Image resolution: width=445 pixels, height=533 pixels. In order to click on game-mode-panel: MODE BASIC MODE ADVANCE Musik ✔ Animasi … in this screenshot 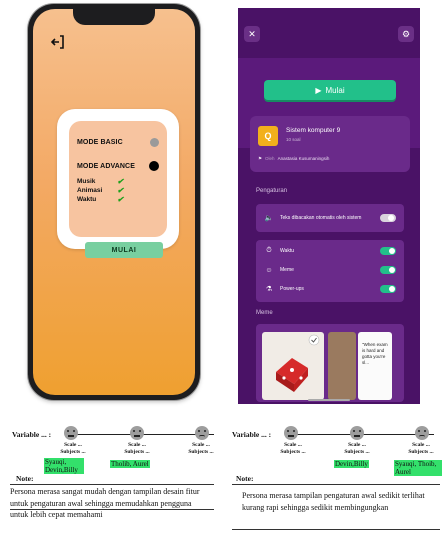, I will do `click(118, 179)`.